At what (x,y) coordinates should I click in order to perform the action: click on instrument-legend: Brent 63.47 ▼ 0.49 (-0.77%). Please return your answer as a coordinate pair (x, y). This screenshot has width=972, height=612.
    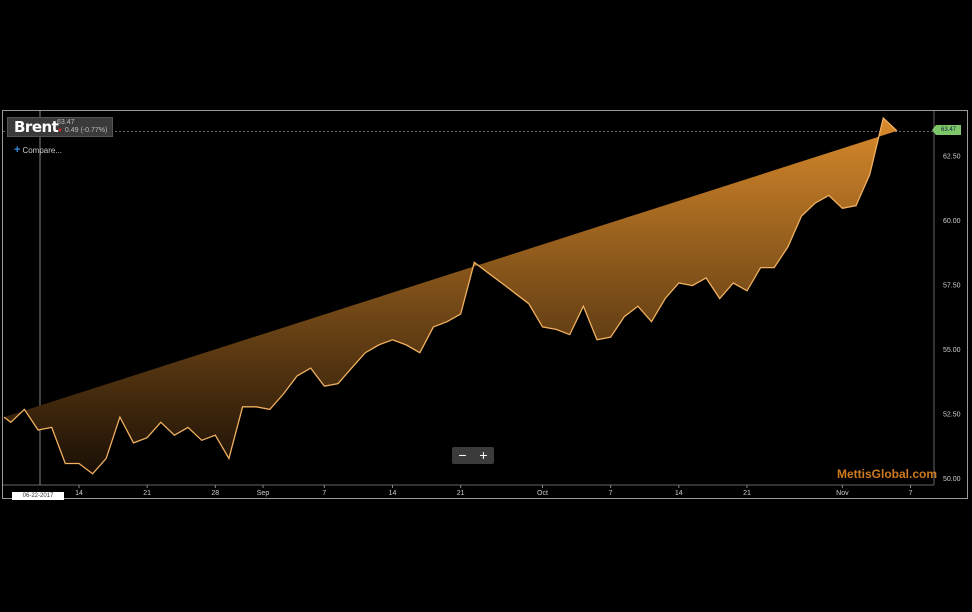
    Looking at the image, I should click on (60, 127).